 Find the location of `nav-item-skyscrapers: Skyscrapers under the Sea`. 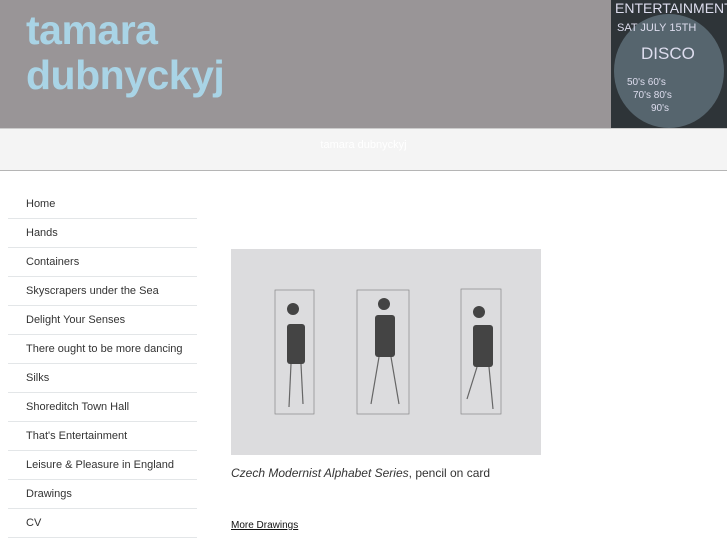

nav-item-skyscrapers: Skyscrapers under the Sea is located at coordinates (102, 291).